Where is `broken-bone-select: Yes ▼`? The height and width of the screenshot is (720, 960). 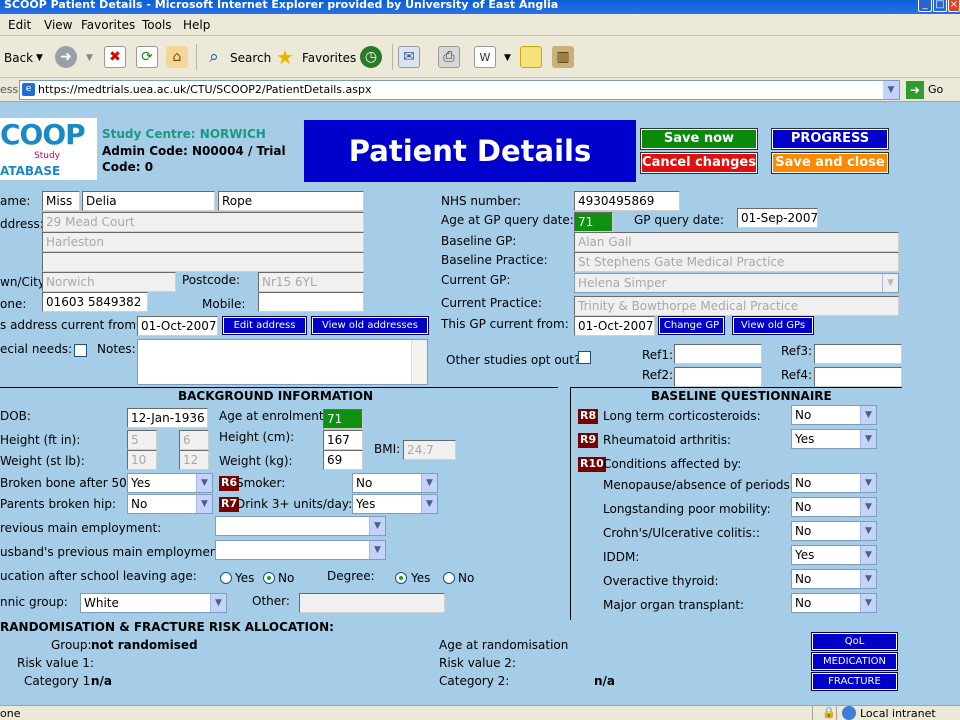 broken-bone-select: Yes ▼ is located at coordinates (170, 483).